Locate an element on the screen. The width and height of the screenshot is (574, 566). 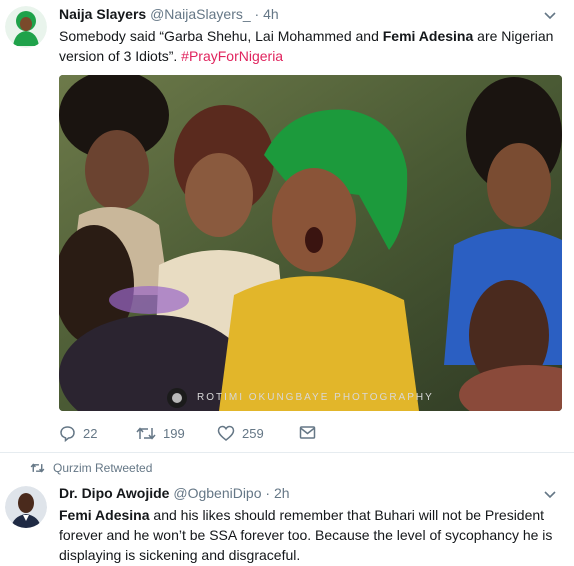
reply-button: 22 is located at coordinates (78, 433).